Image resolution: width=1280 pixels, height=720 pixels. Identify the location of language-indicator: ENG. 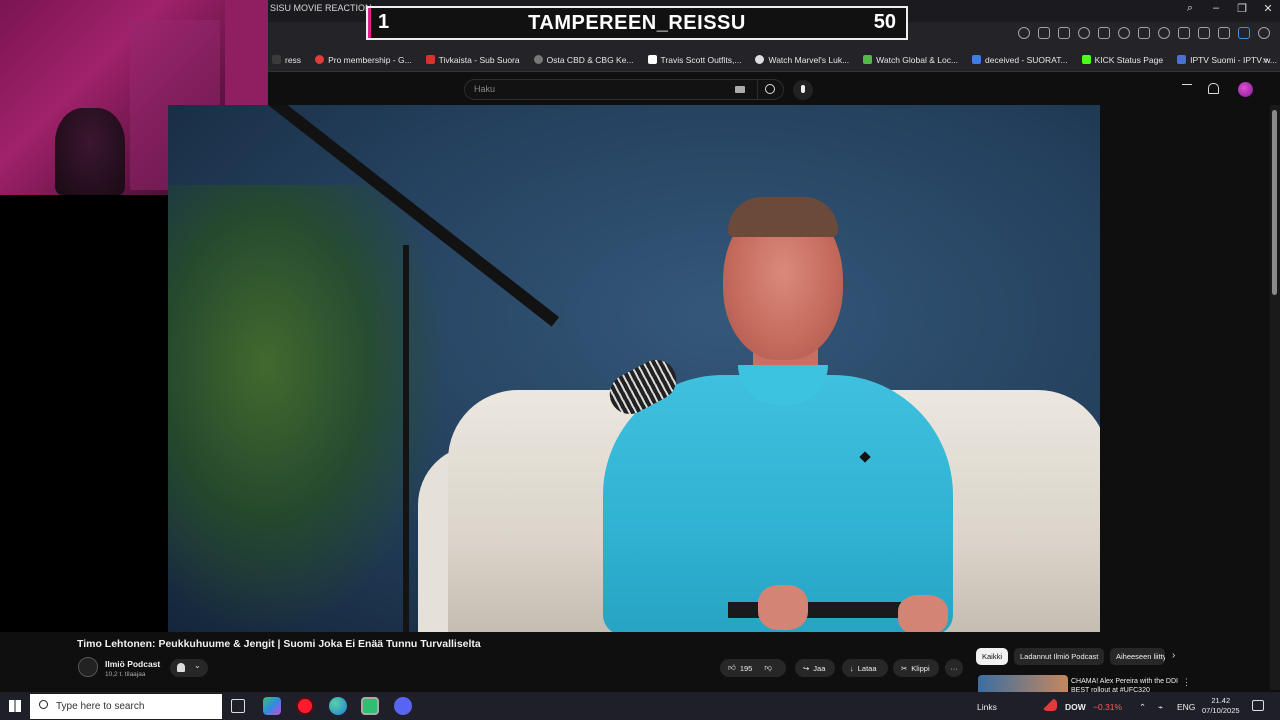
(1186, 707).